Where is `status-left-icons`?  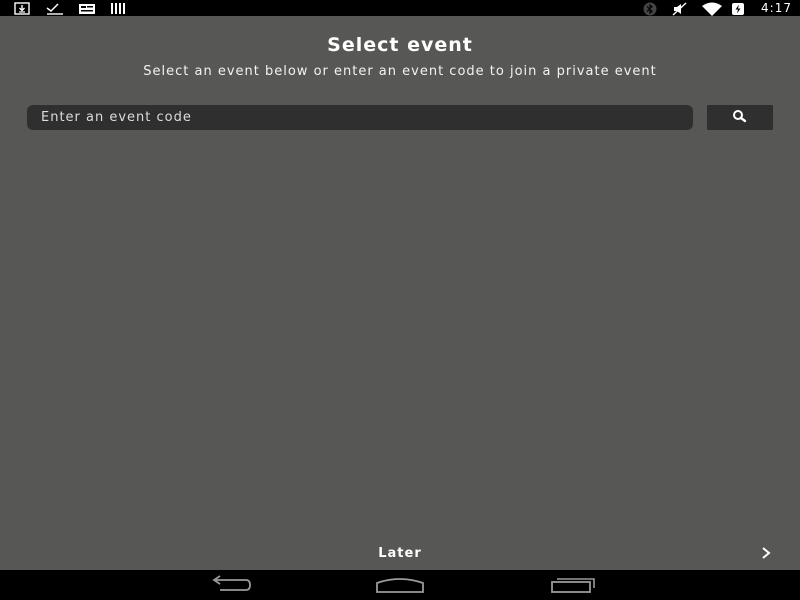
status-left-icons is located at coordinates (71, 8).